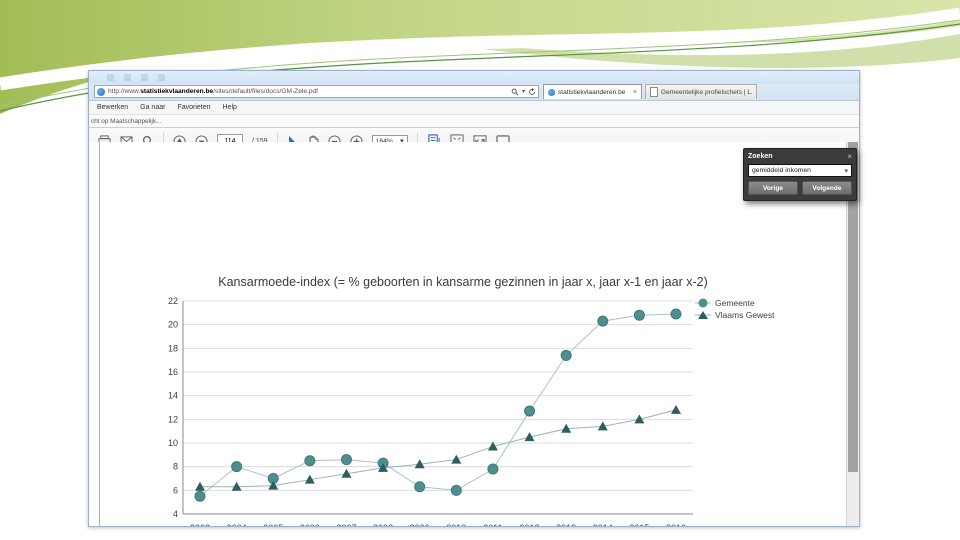  Describe the element at coordinates (760, 156) in the screenshot. I see `find-dialog-title: Zoeken` at that location.